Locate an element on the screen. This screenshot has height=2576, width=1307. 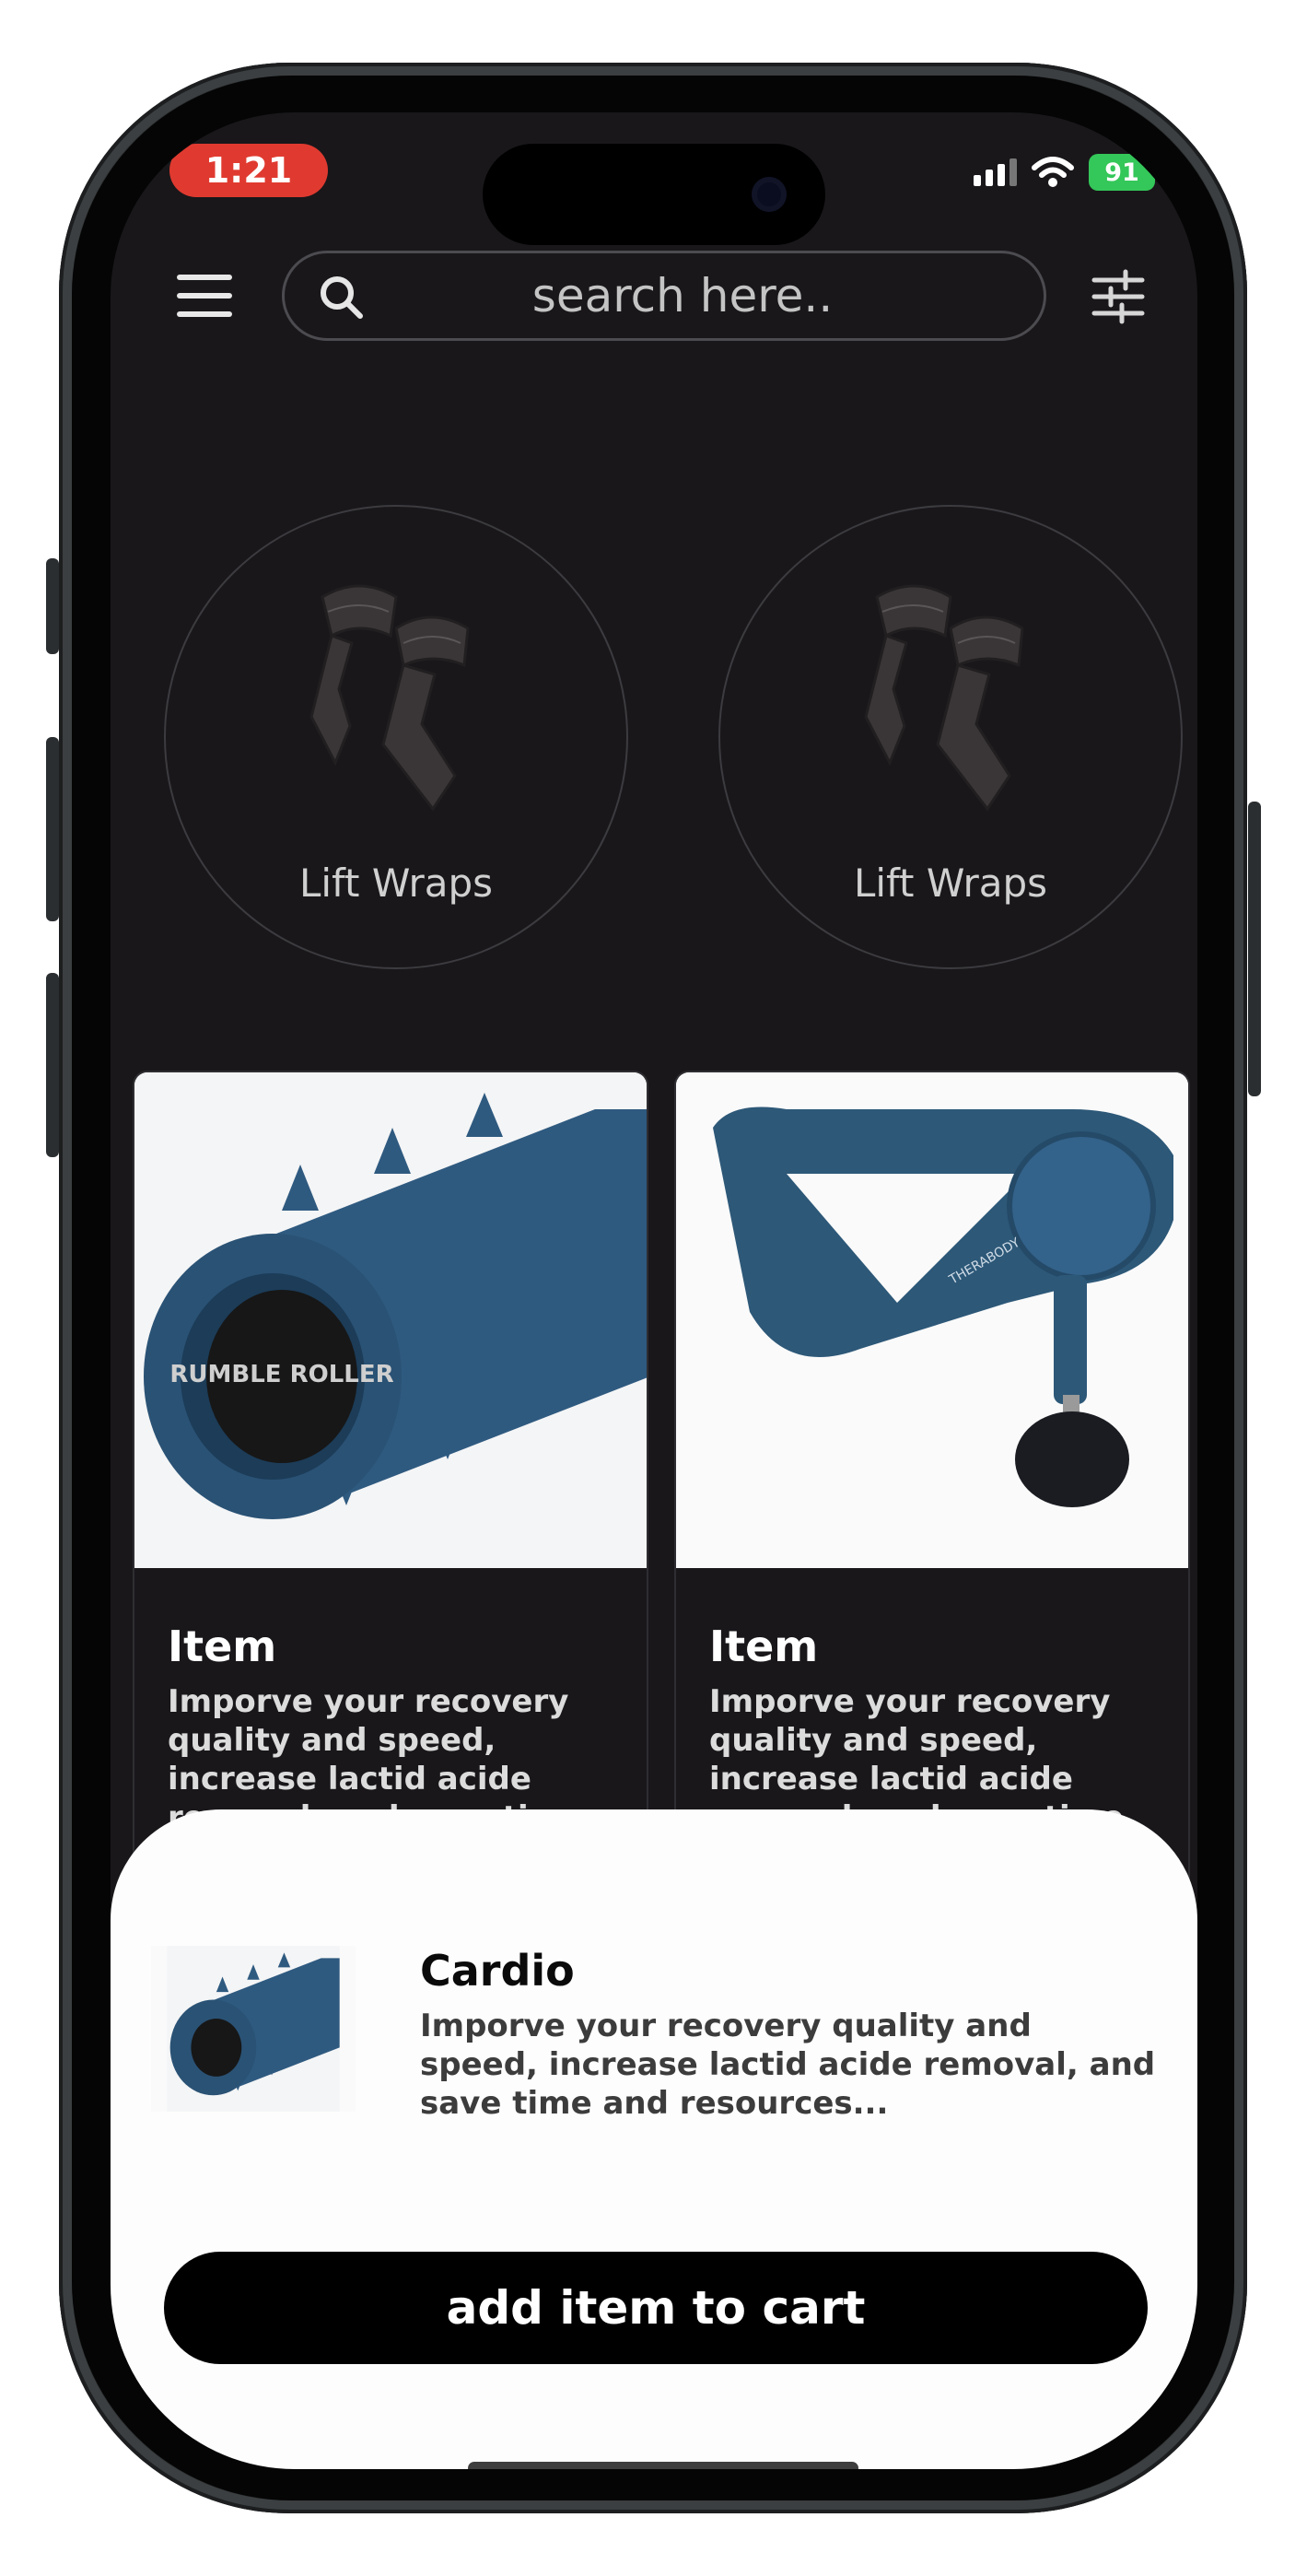
filter-icon is located at coordinates (1119, 296).